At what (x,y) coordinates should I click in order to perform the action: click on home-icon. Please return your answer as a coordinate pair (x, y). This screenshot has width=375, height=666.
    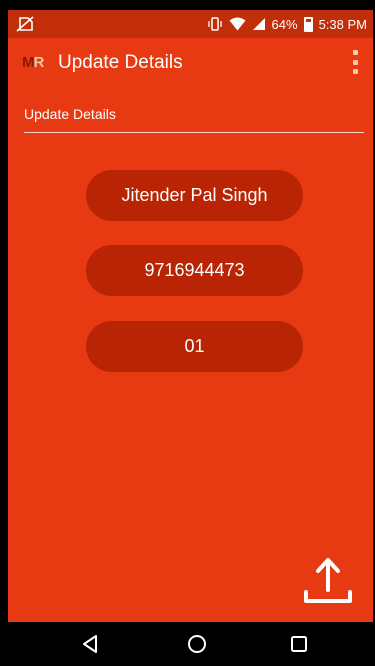
    Looking at the image, I should click on (197, 644).